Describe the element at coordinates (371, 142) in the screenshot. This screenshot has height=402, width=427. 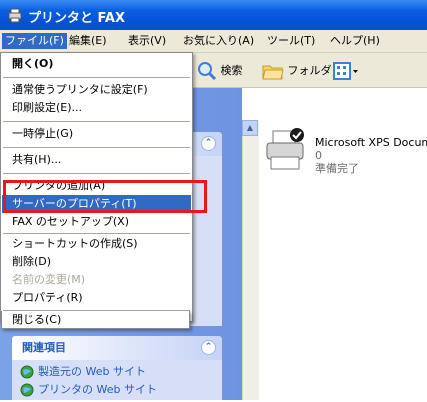
I see `printer-name: Microsoft XPS Docum` at that location.